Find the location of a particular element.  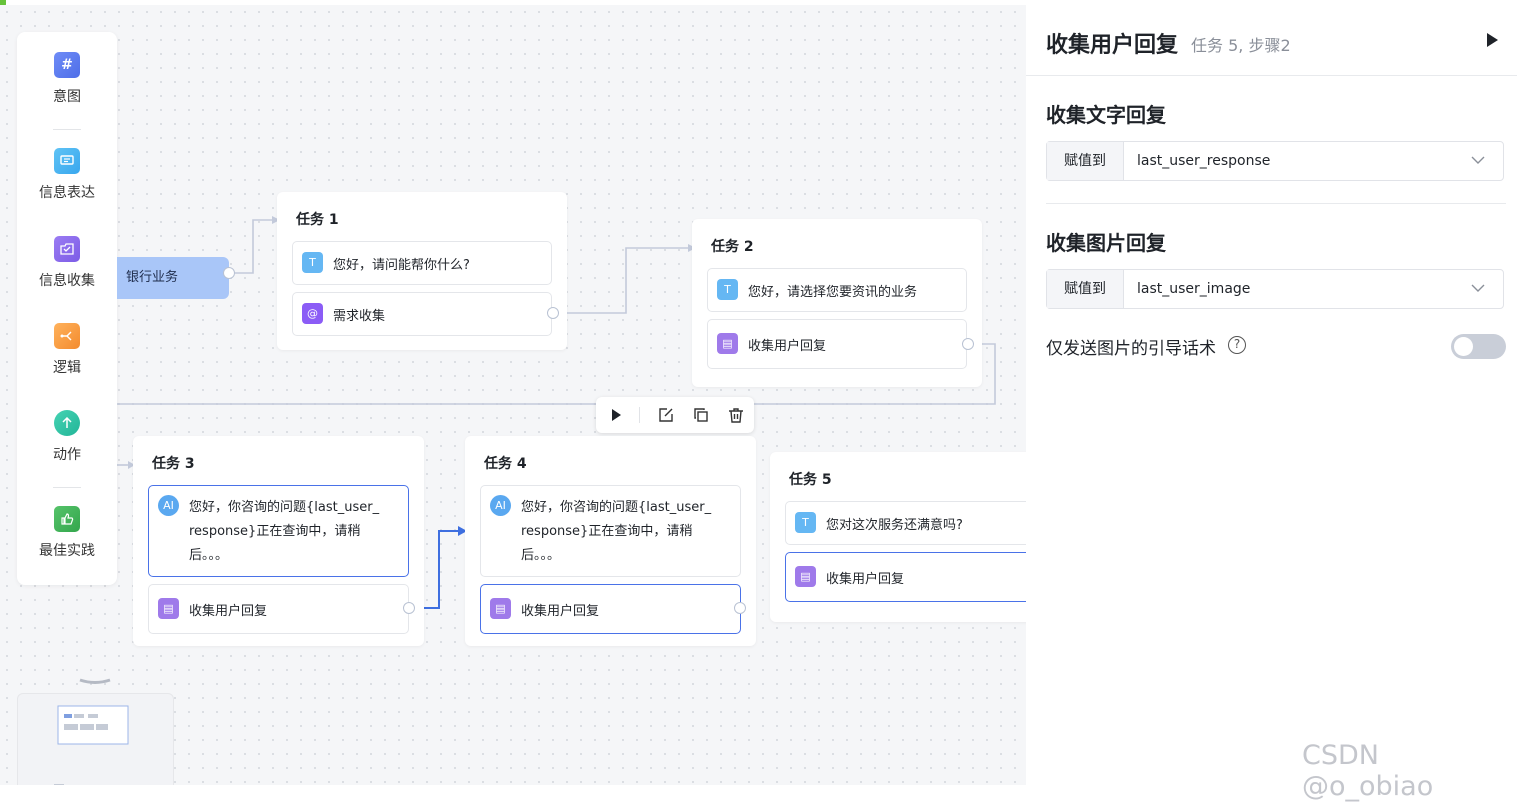

step-message: T 您好，请问能帮你什么? is located at coordinates (422, 263).